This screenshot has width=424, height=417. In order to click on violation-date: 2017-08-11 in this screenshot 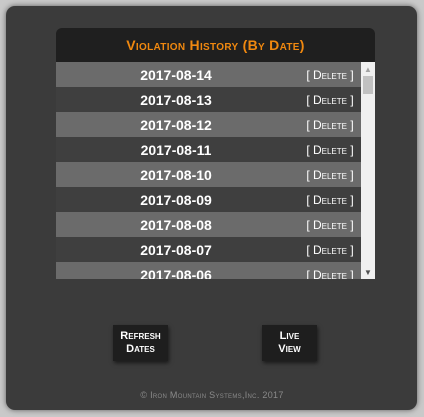, I will do `click(176, 150)`.